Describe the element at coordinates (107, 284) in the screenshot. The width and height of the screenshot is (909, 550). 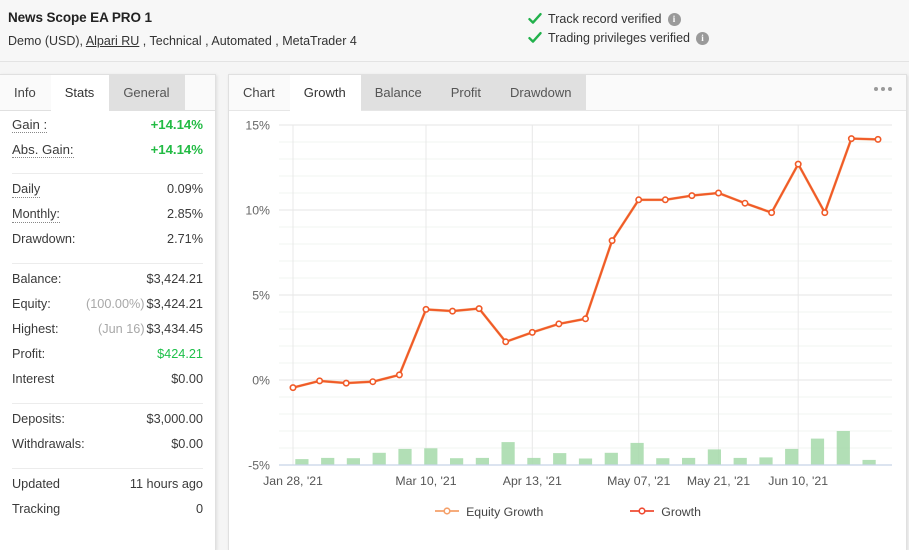
I see `stat-row: Balance: $3,424.21` at that location.